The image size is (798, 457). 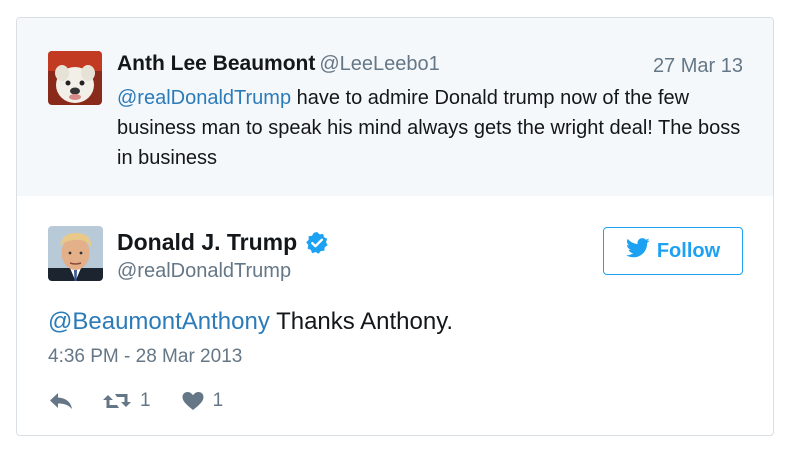 What do you see at coordinates (145, 357) in the screenshot?
I see `tweet-timestamp: 4:36 PM - 28 Mar 2013` at bounding box center [145, 357].